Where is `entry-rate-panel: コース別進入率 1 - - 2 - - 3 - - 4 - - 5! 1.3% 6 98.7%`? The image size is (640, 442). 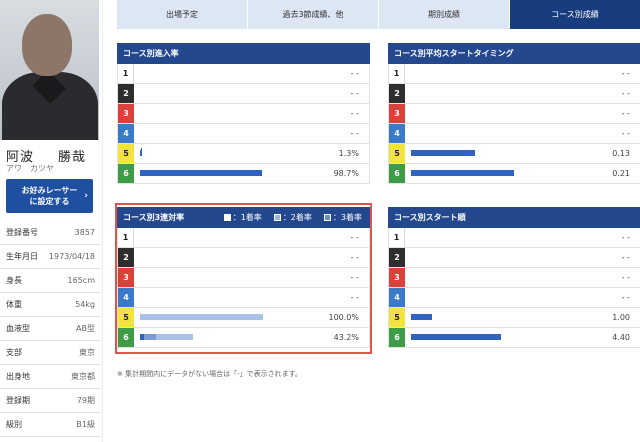
entry-rate-panel: コース別進入率 1 - - 2 - - 3 - - 4 - - 5! 1.3% 6 98.7% is located at coordinates (243, 113).